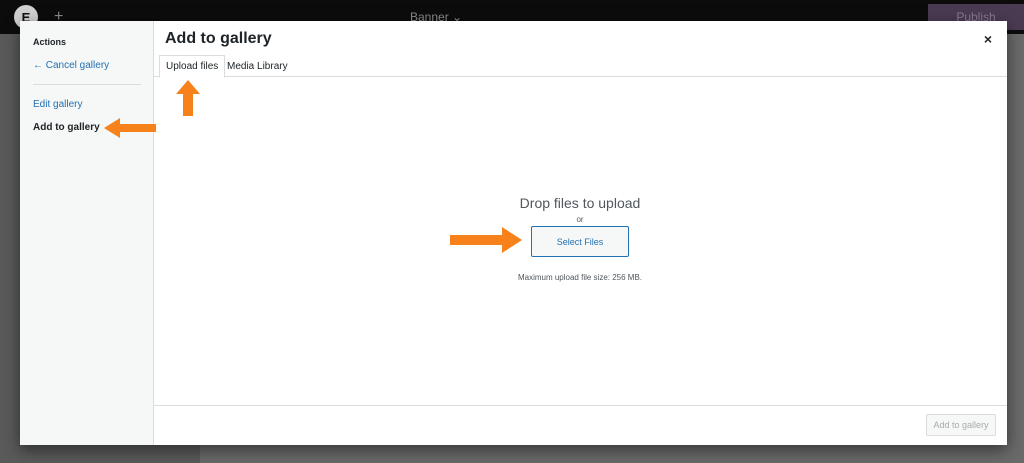 The width and height of the screenshot is (1024, 463). Describe the element at coordinates (580, 203) in the screenshot. I see `drop-files-text: Drop files to upload` at that location.